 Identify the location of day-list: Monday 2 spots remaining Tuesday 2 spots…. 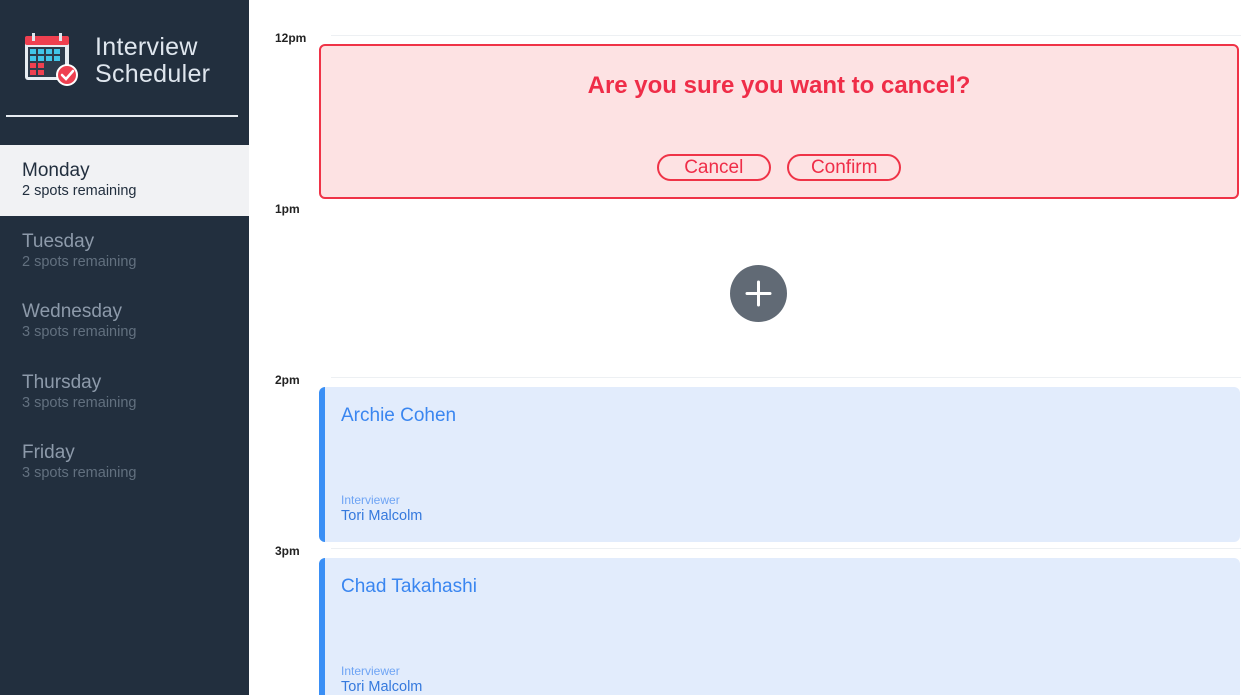
(124, 321).